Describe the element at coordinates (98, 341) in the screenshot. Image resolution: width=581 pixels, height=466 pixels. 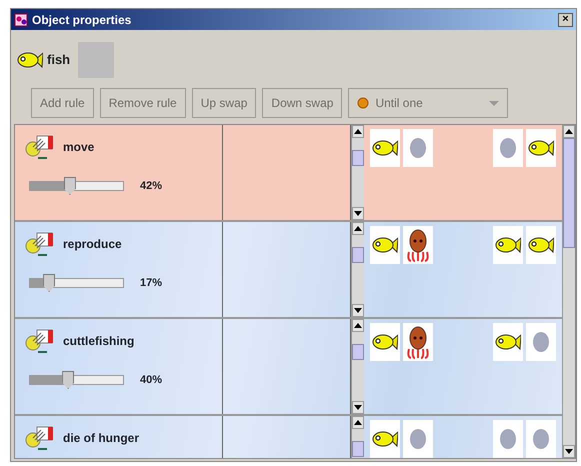
I see `rule-name: cuttlefishing` at that location.